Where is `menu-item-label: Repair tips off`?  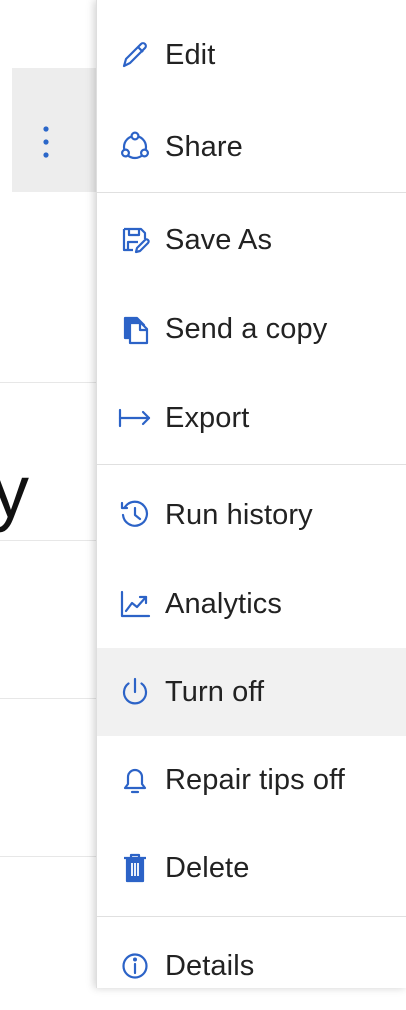 menu-item-label: Repair tips off is located at coordinates (255, 779).